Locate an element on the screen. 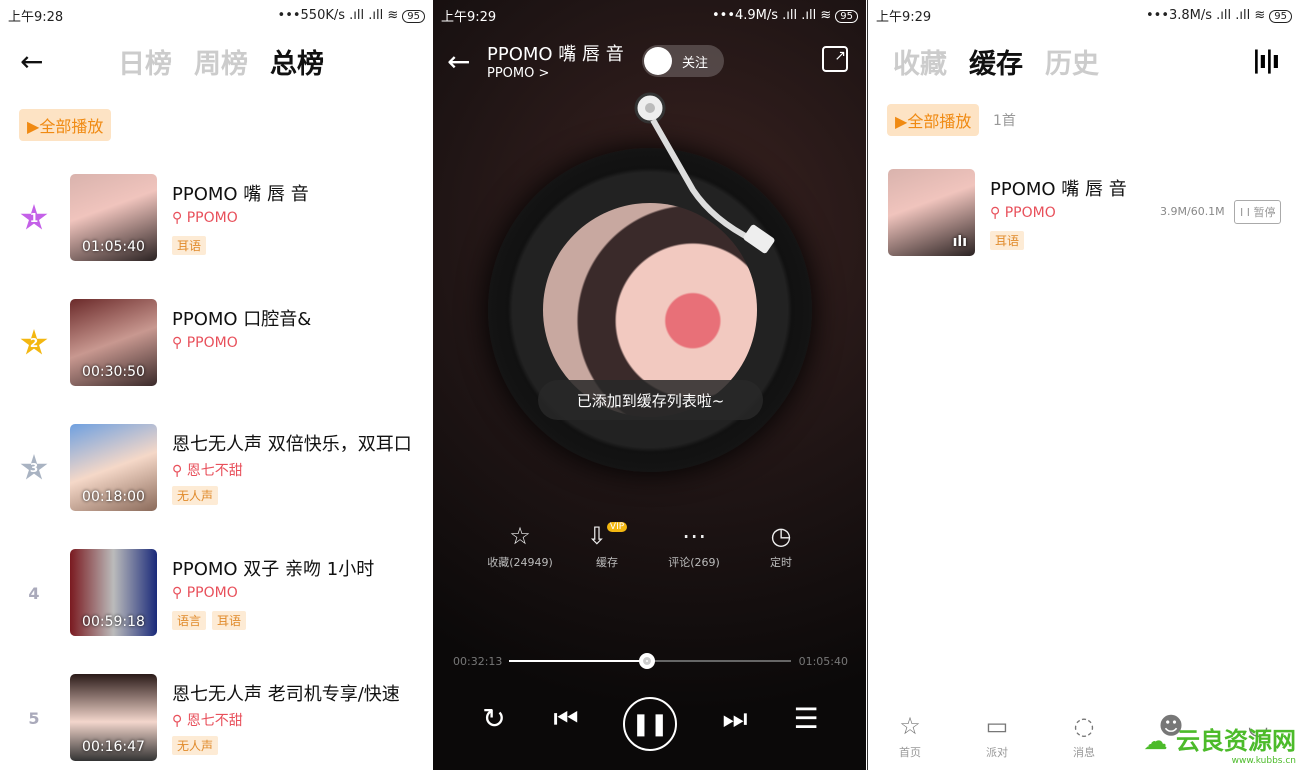  status-bar: 上午9:28 •••550K/s .ıll .ıll ≋ 95 is located at coordinates (216, 15).